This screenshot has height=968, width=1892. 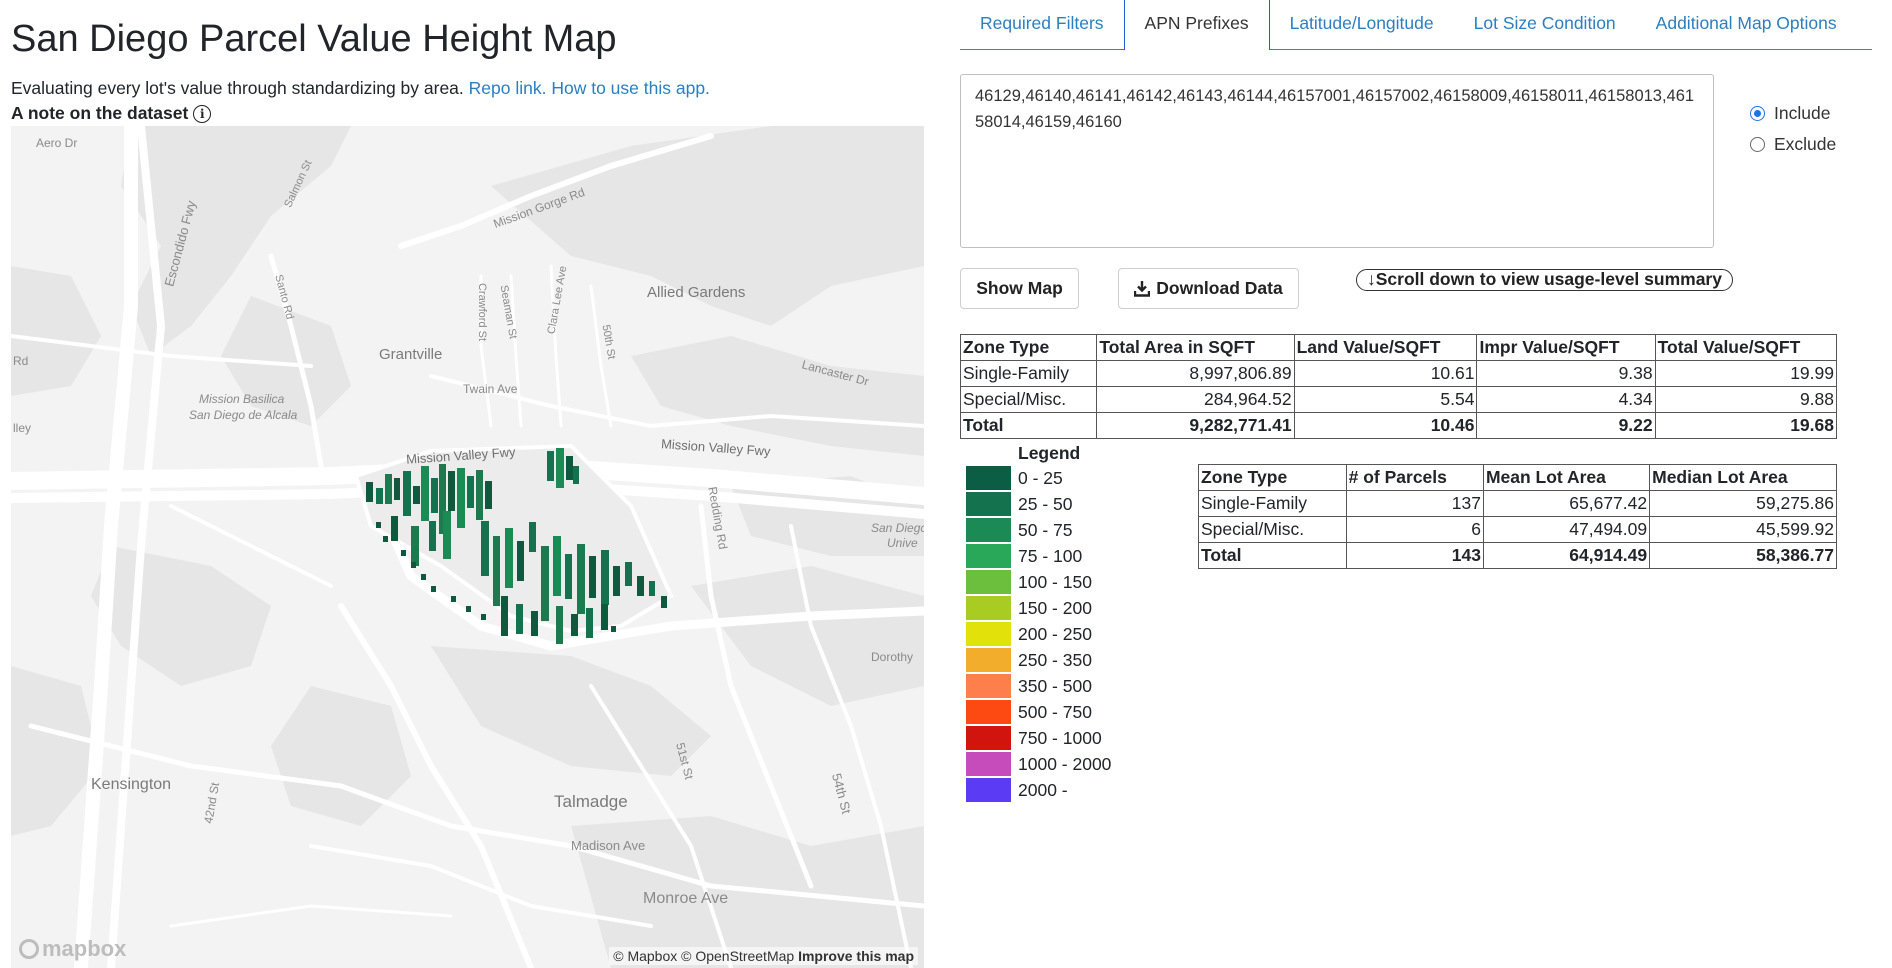 I want to click on tab-additional-map-options: Additional Map Options, so click(x=1746, y=24).